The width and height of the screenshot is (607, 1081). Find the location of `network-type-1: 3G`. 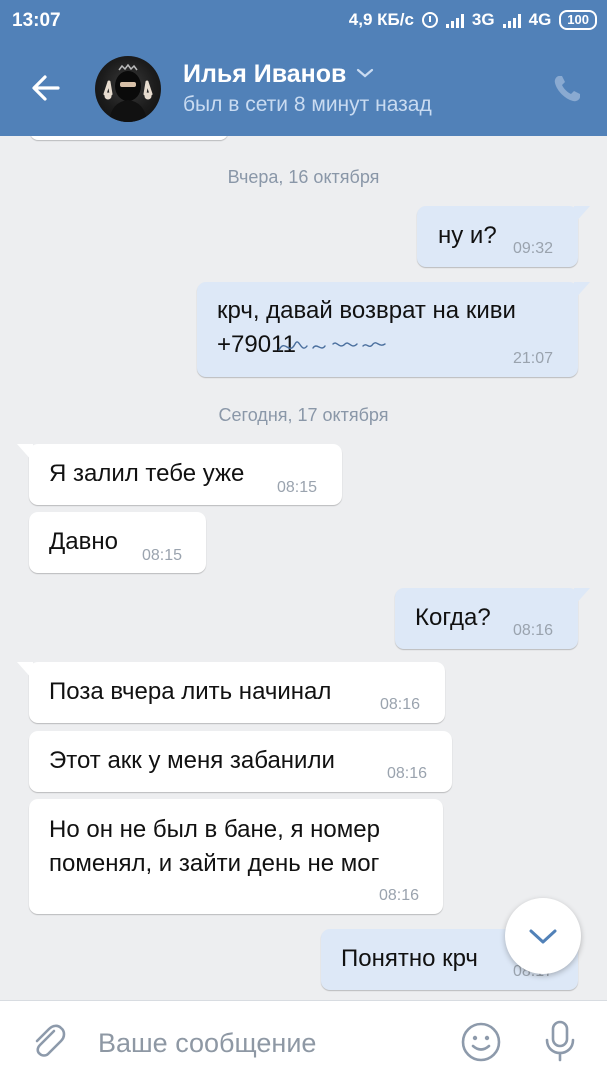

network-type-1: 3G is located at coordinates (483, 19).